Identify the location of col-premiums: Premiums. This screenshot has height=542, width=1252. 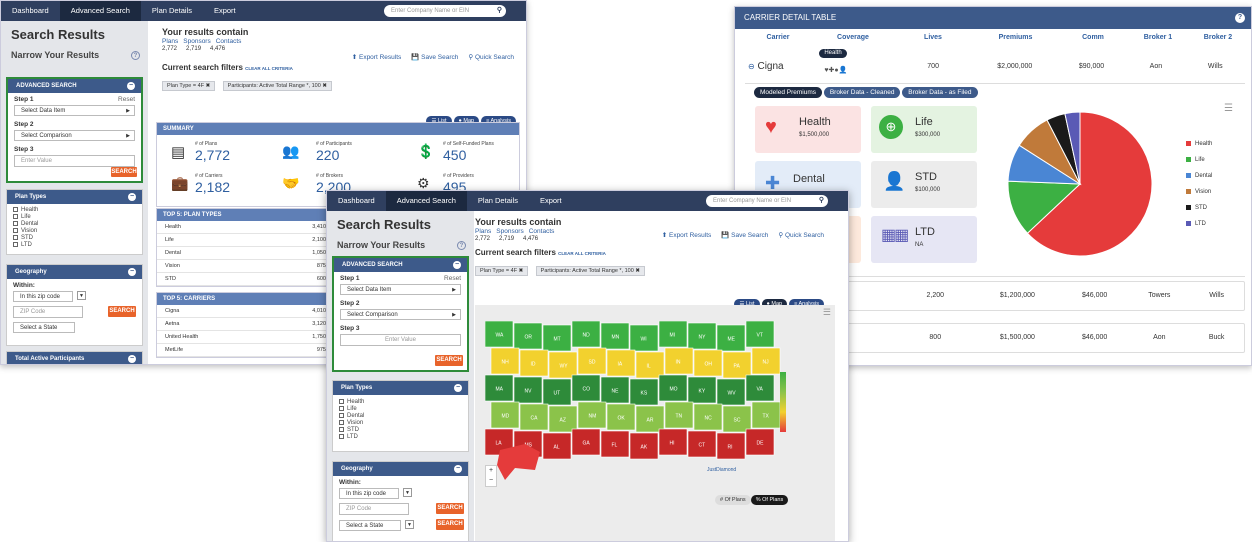
(1015, 37).